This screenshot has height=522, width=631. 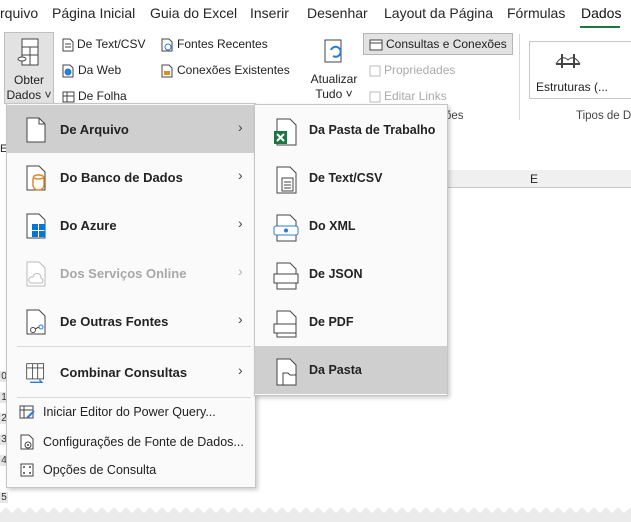 What do you see at coordinates (539, 179) in the screenshot?
I see `column-header-row` at bounding box center [539, 179].